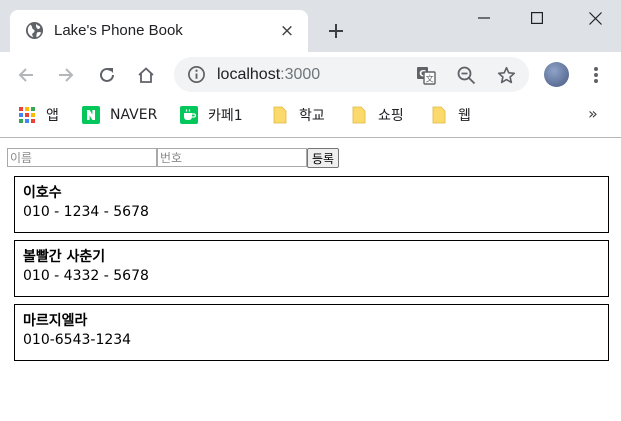 This screenshot has width=621, height=421. Describe the element at coordinates (300, 74) in the screenshot. I see `url-port: :3000` at that location.